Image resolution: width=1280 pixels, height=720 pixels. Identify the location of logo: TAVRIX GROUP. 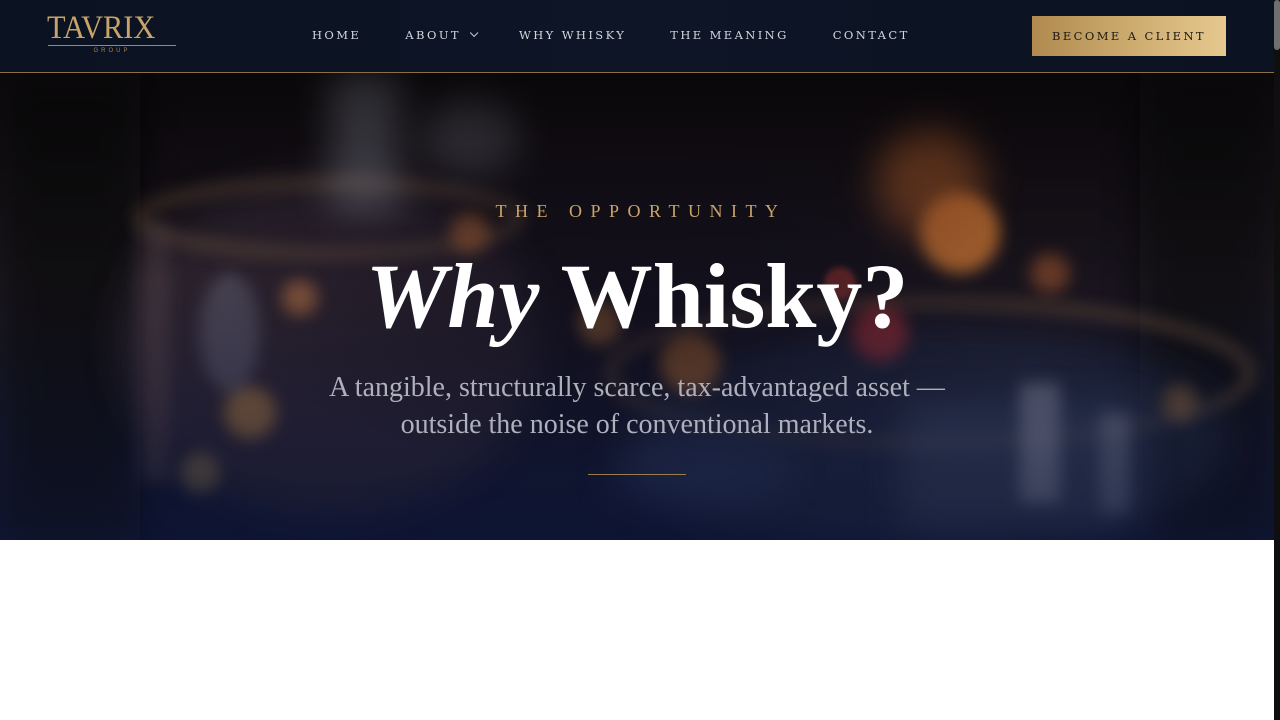
(112, 35).